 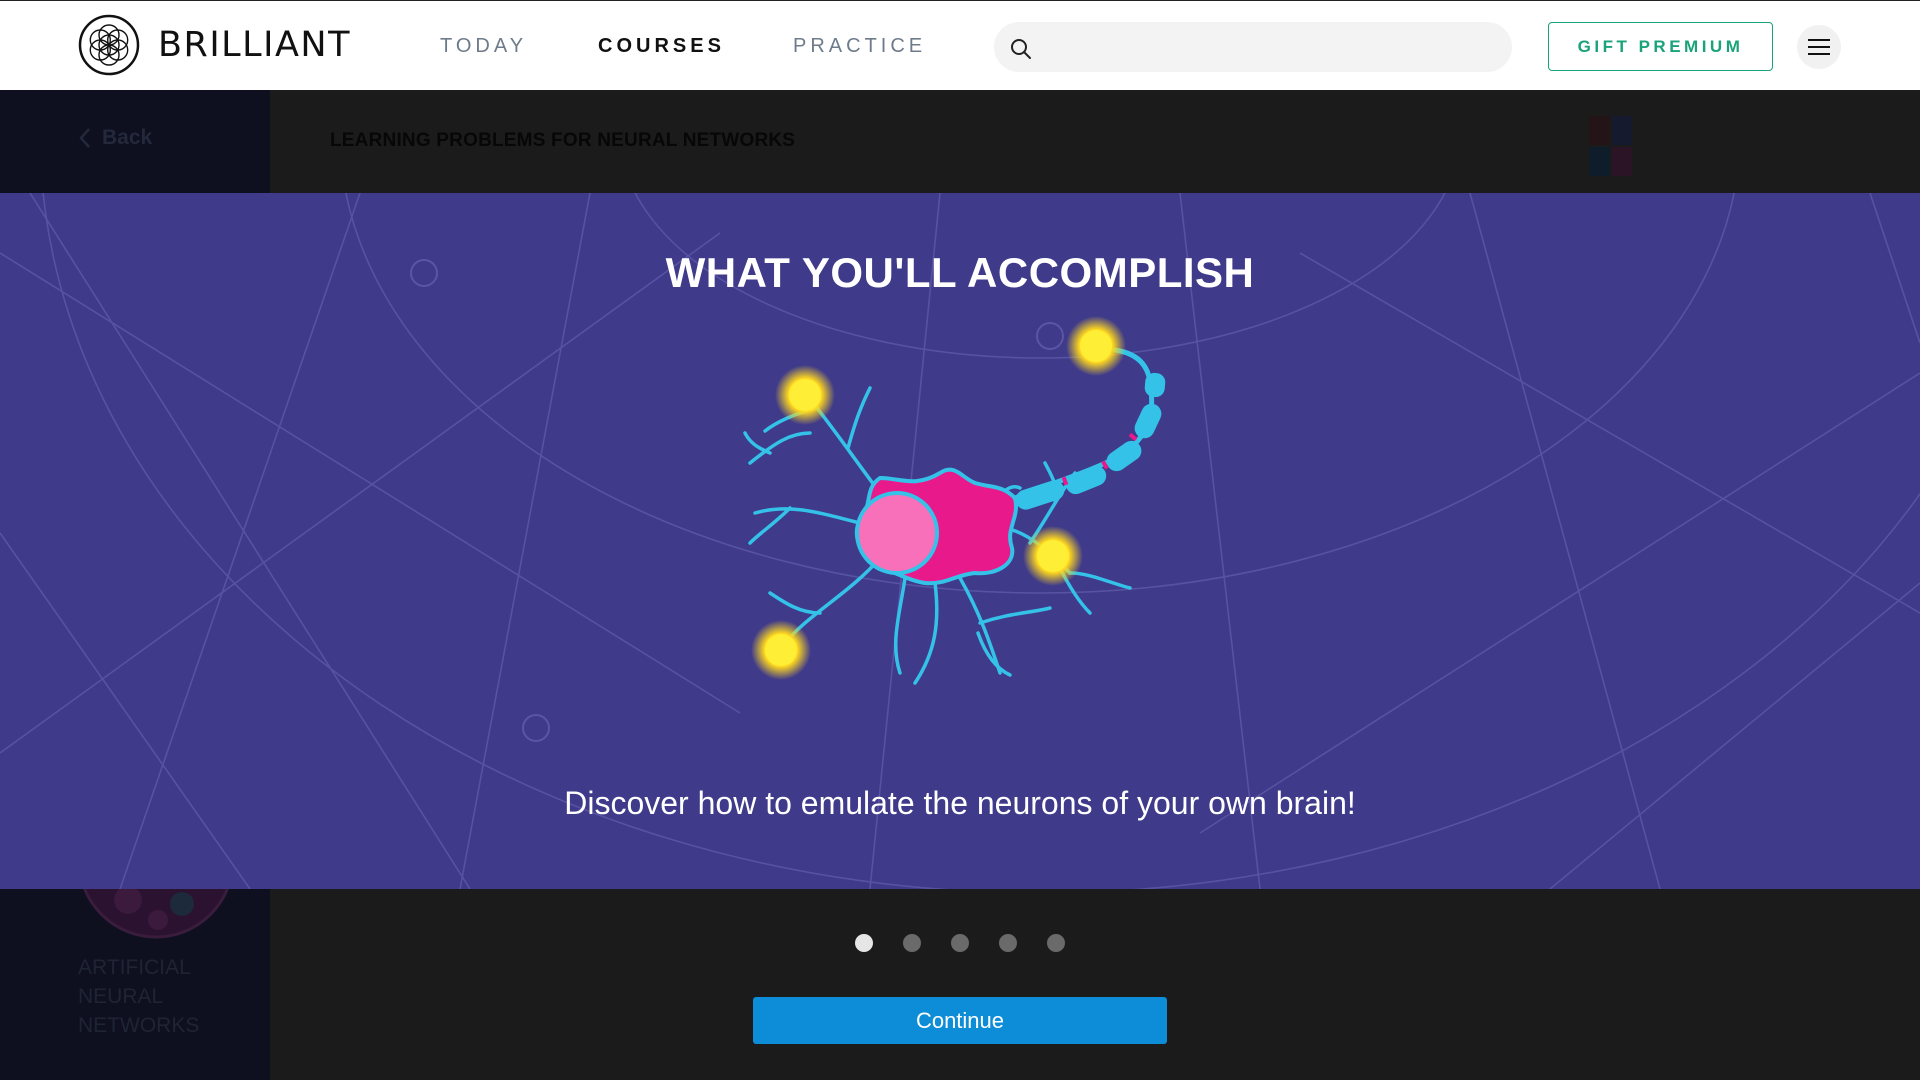 I want to click on lesson-thumbnails, so click(x=1610, y=146).